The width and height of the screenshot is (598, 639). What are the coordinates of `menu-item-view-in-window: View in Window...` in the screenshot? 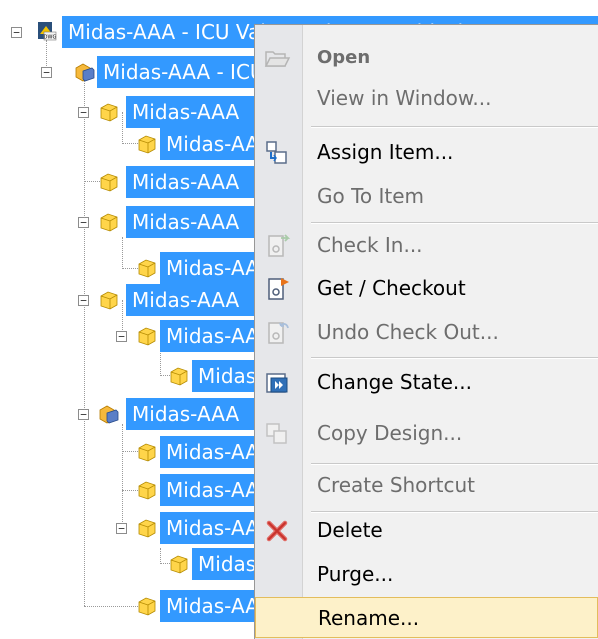 It's located at (426, 98).